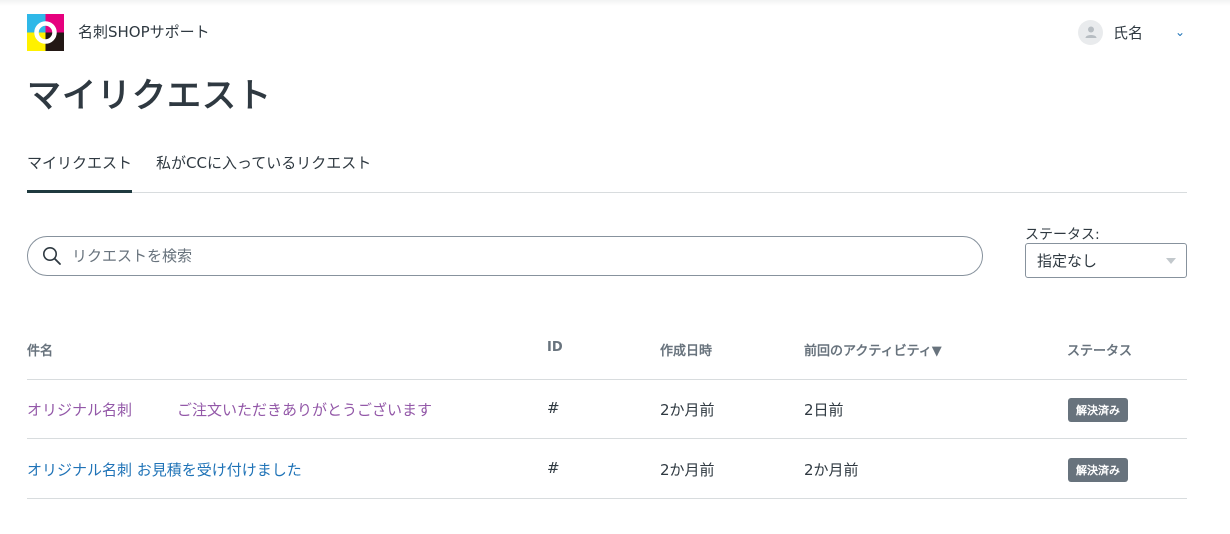  Describe the element at coordinates (607, 469) in the screenshot. I see `table-row: オリジナル名刺 お見積を受け付けました # 2か月前 2か月前 解決済み` at that location.